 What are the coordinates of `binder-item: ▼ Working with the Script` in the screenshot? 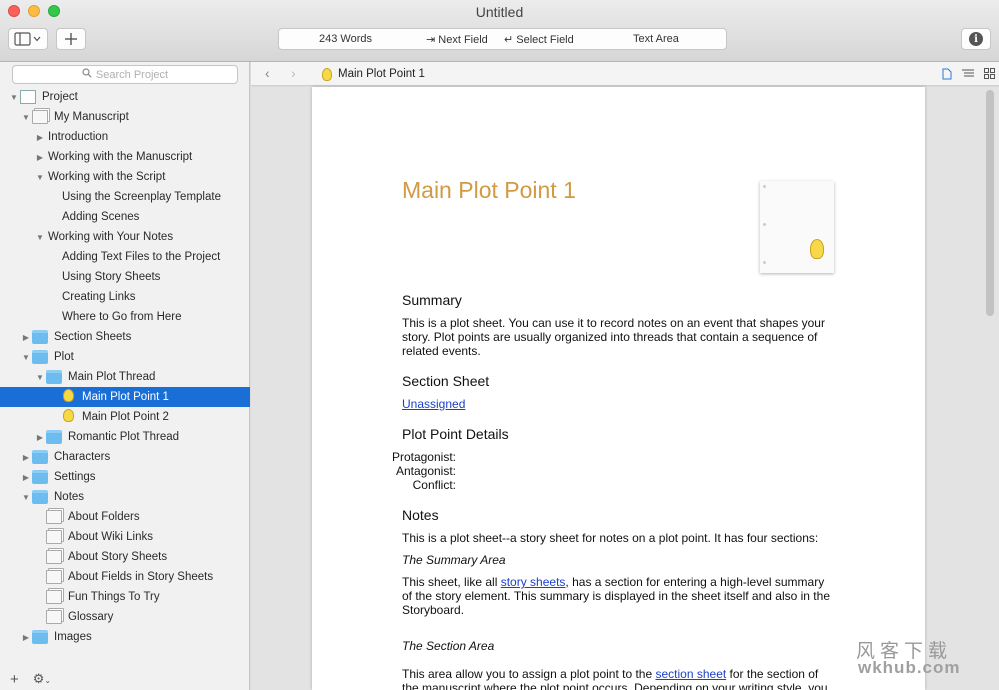 It's located at (125, 177).